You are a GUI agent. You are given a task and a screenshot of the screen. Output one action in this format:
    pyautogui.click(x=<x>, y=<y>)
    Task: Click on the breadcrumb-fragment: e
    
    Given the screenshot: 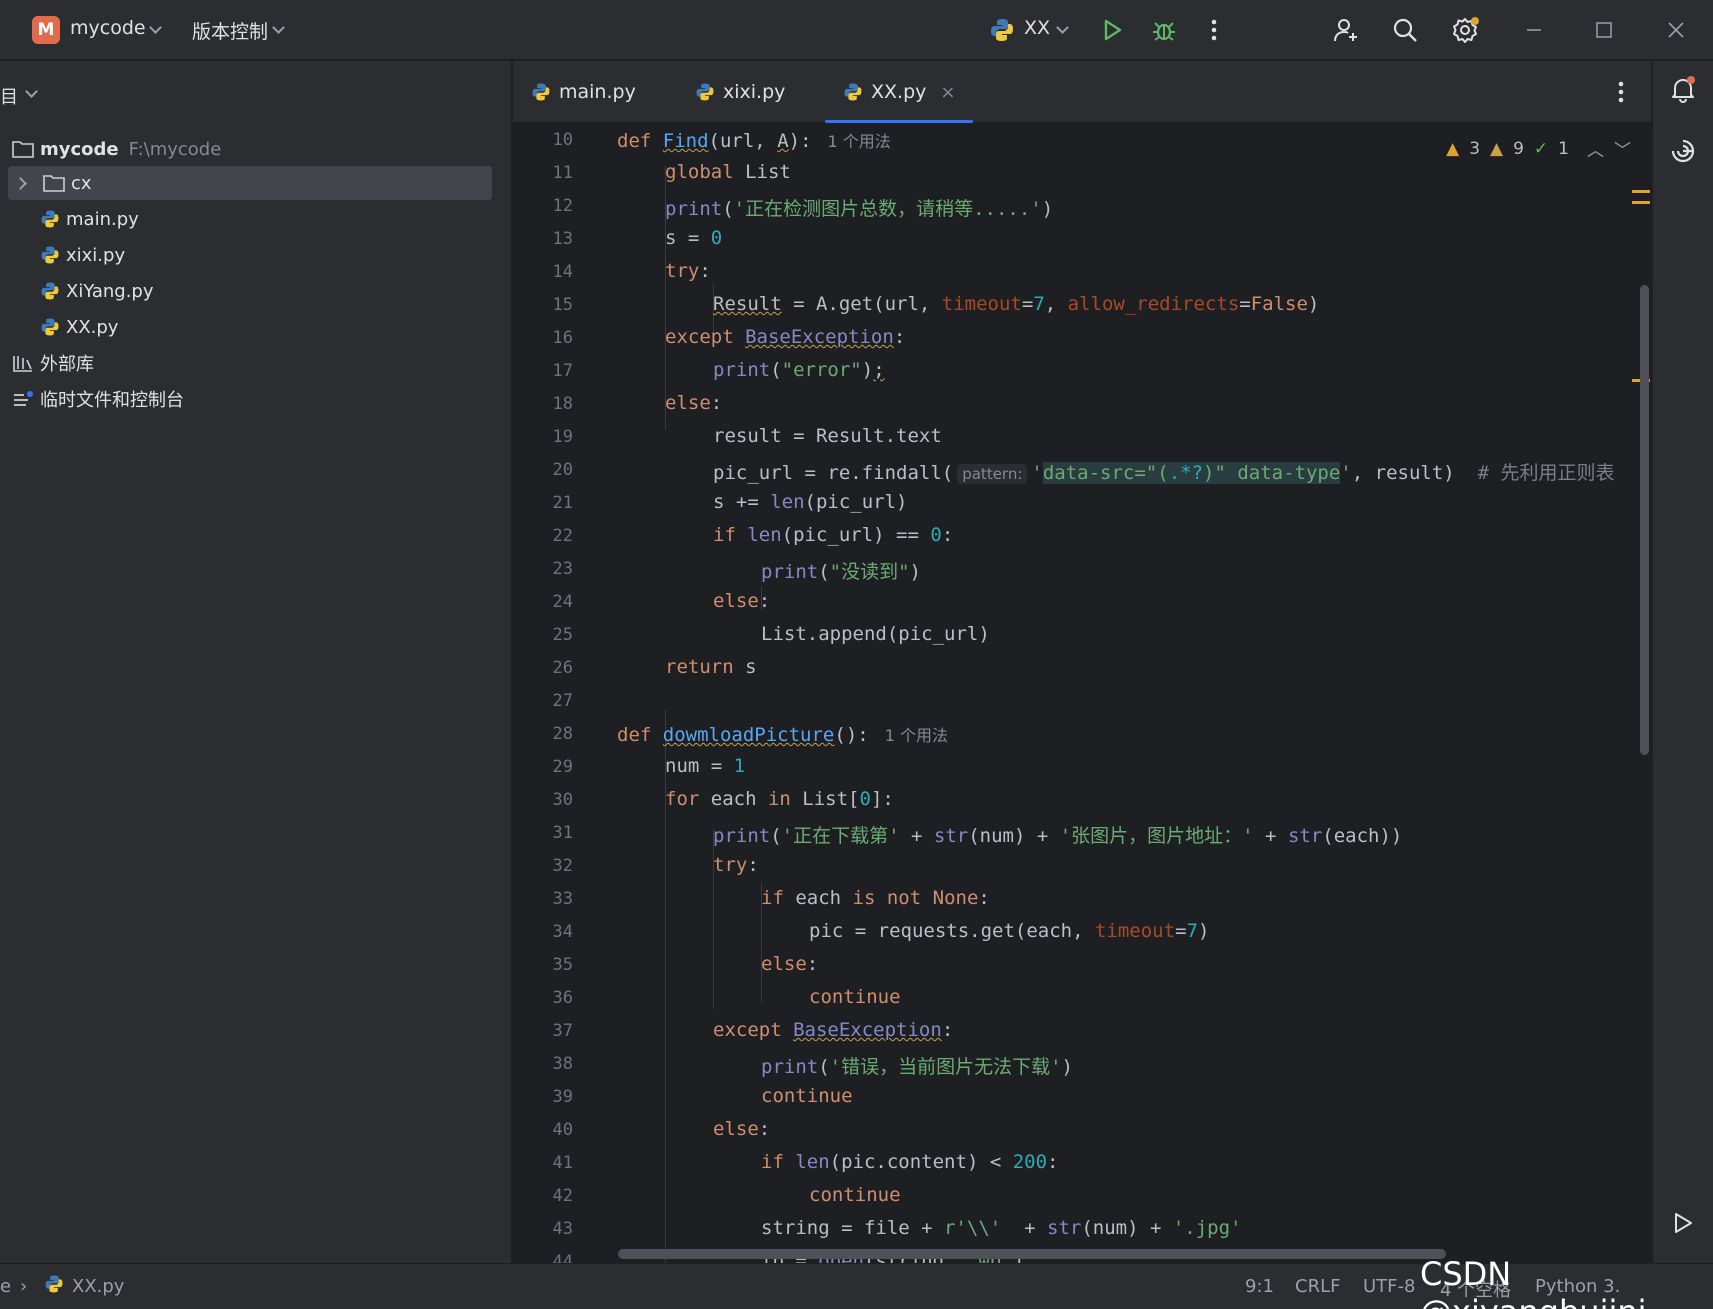 What is the action you would take?
    pyautogui.click(x=5, y=1286)
    